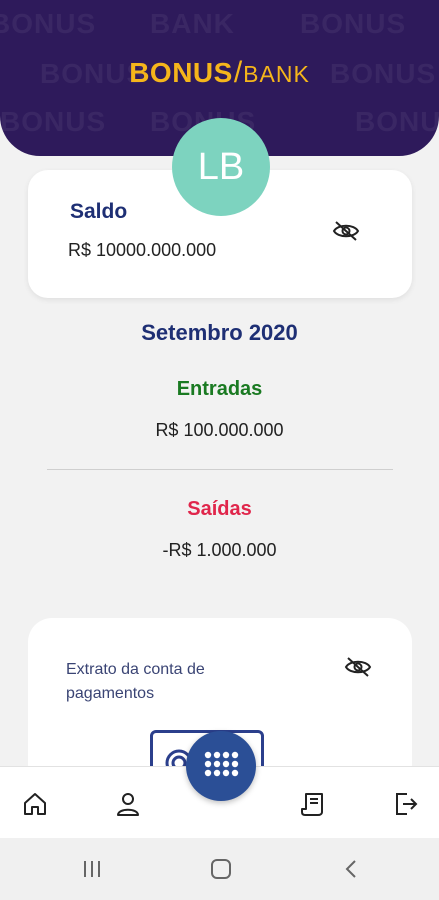 This screenshot has height=900, width=439. What do you see at coordinates (313, 804) in the screenshot?
I see `receipt-icon` at bounding box center [313, 804].